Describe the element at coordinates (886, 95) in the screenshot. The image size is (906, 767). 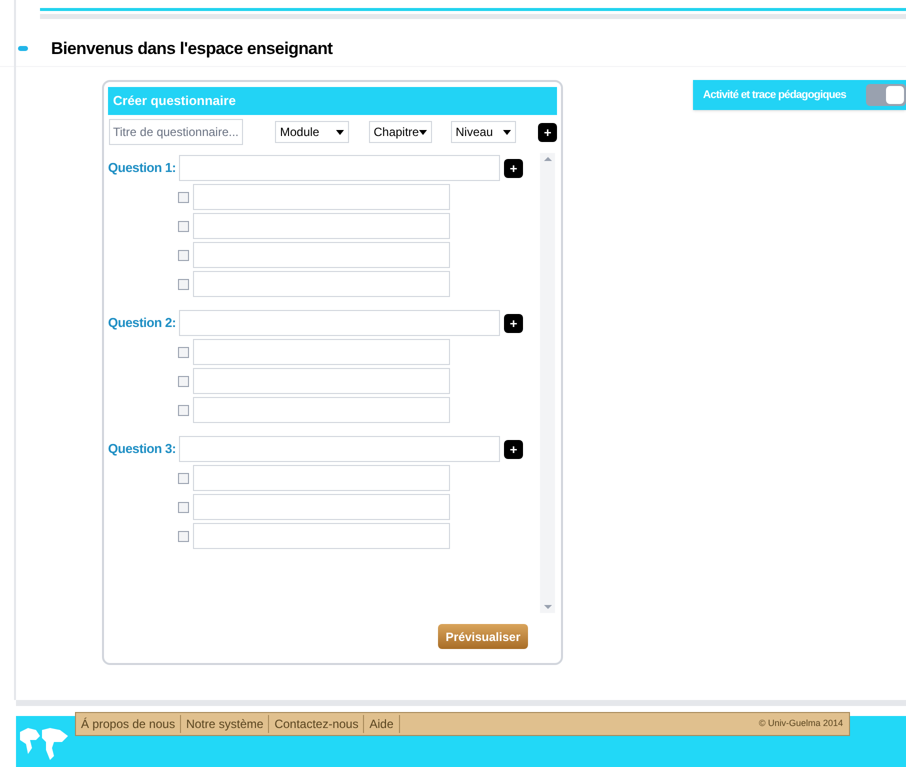
I see `toggle-switch` at that location.